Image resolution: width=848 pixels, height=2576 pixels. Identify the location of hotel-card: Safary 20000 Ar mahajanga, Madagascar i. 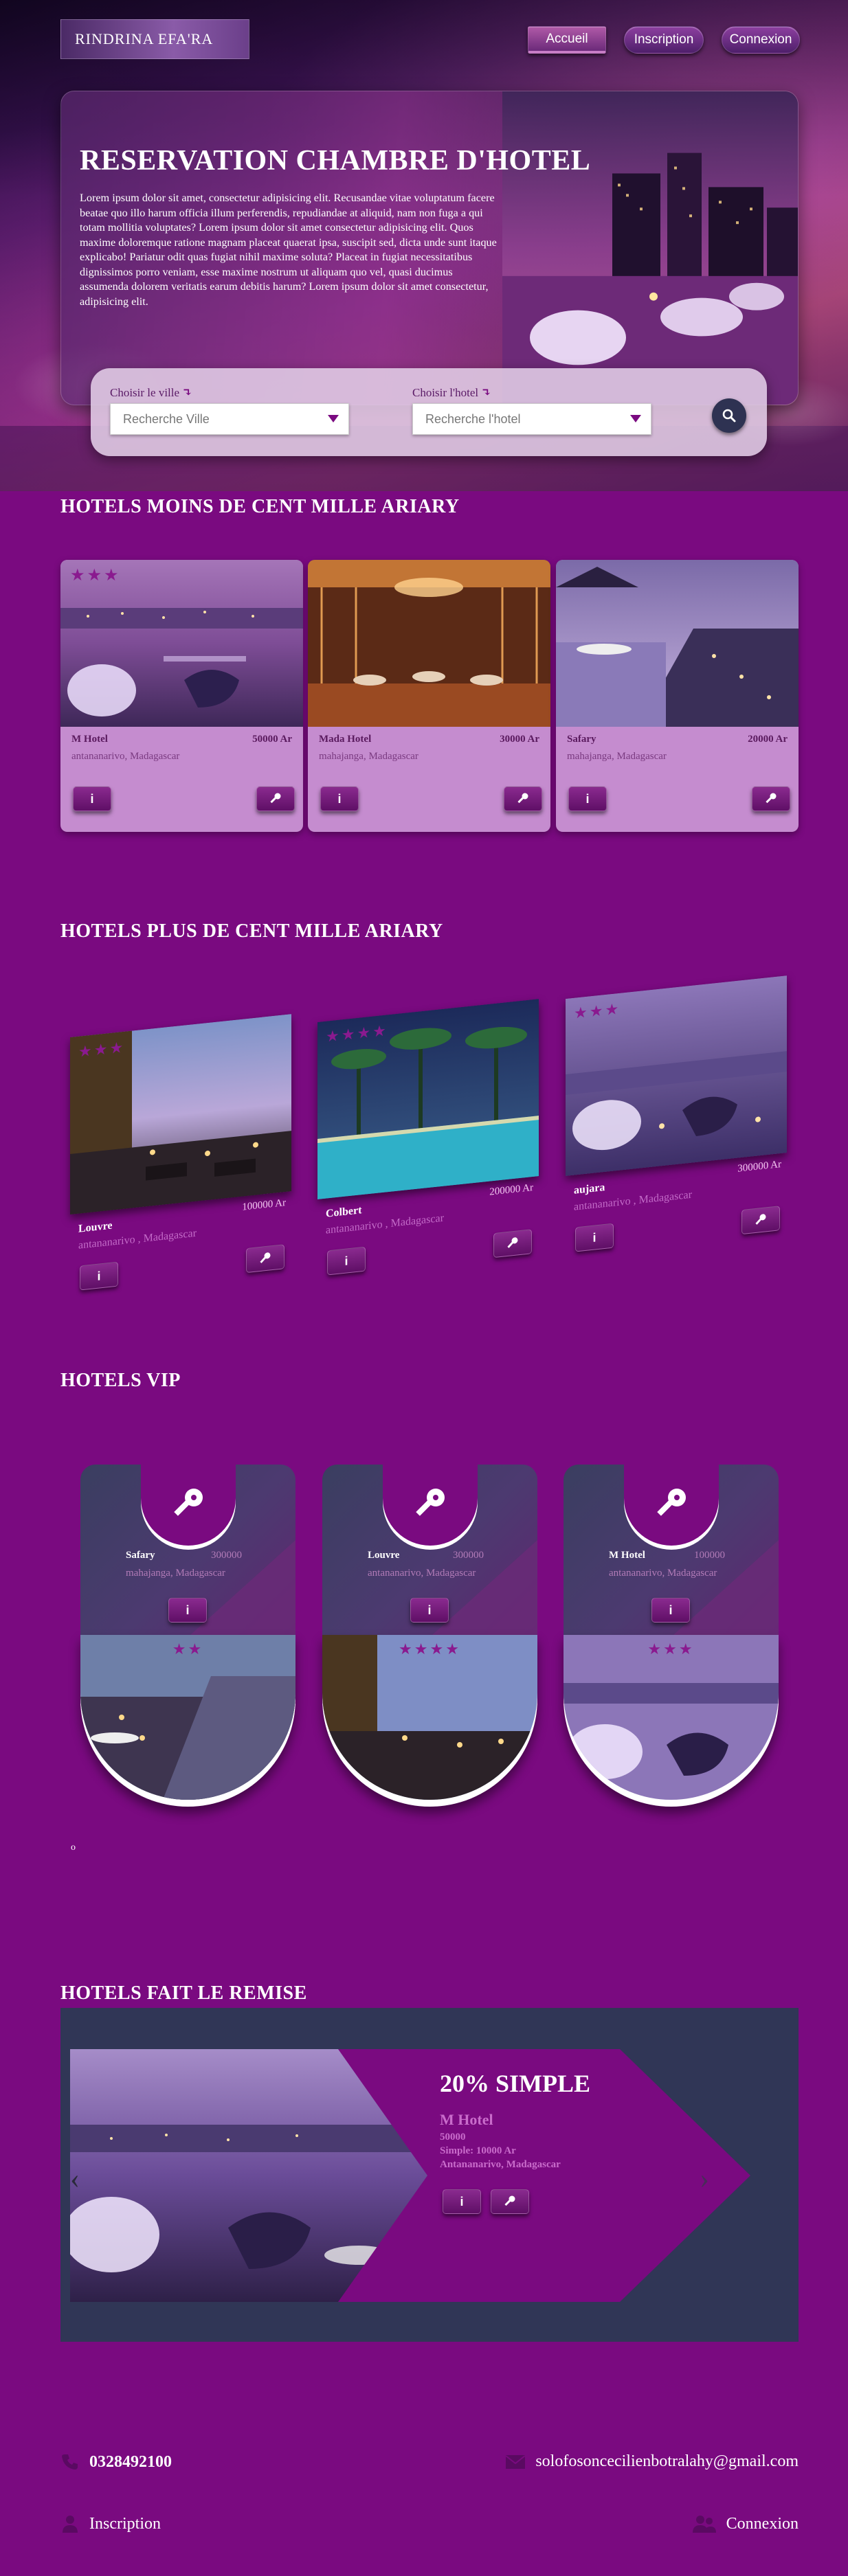
(677, 696).